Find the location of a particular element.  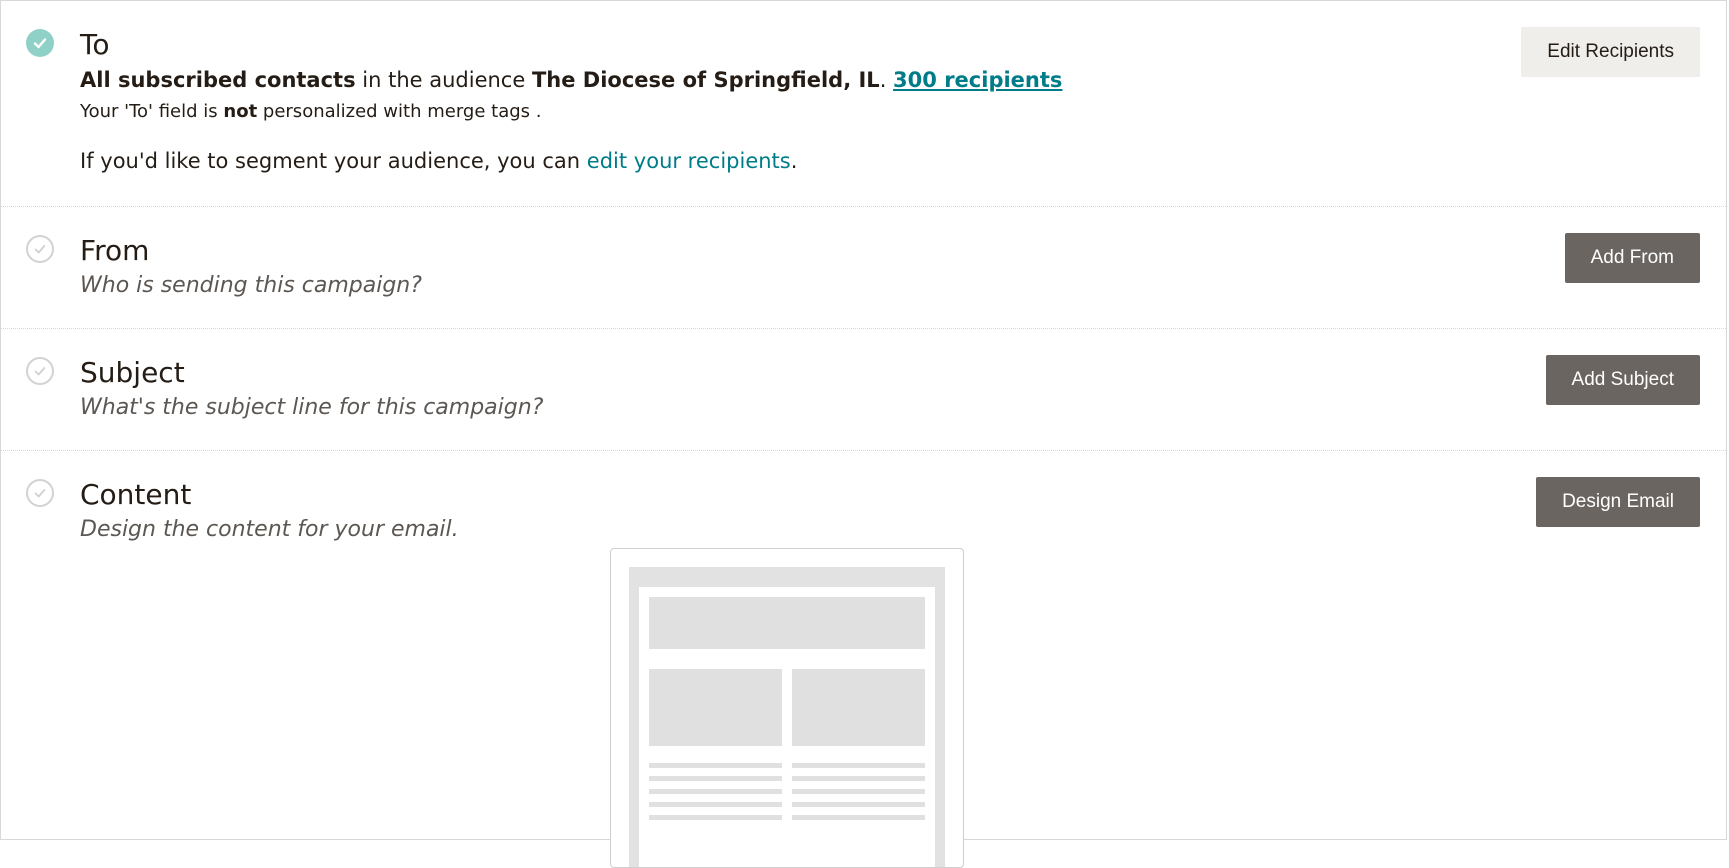

section-title: Content is located at coordinates (136, 494).